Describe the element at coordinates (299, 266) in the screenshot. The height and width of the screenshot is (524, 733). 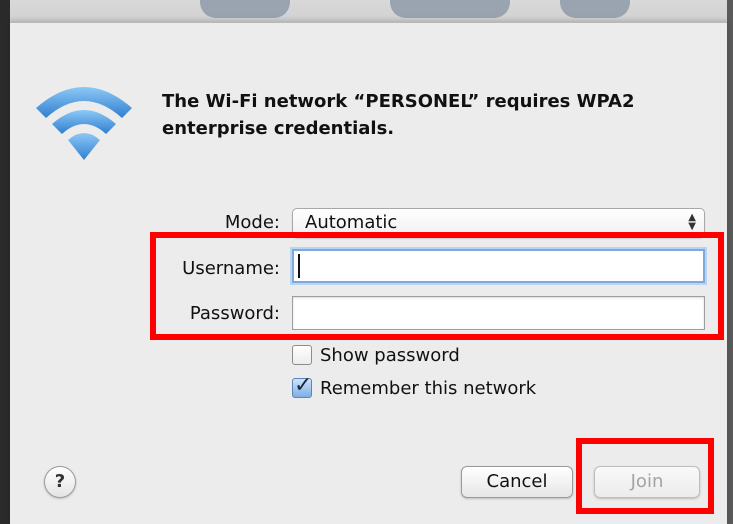
I see `text-caret` at that location.